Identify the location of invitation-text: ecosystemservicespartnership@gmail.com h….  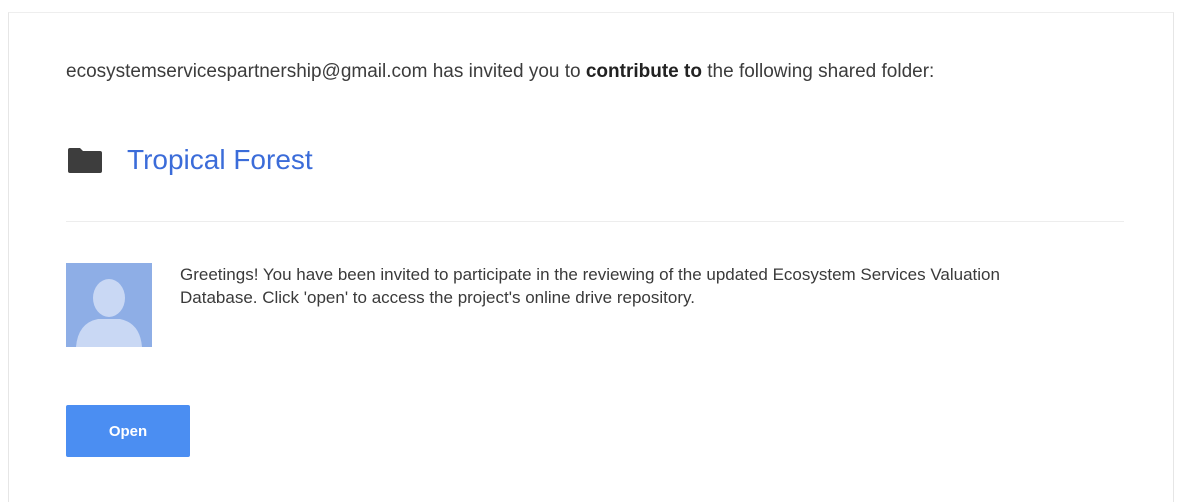
(596, 72).